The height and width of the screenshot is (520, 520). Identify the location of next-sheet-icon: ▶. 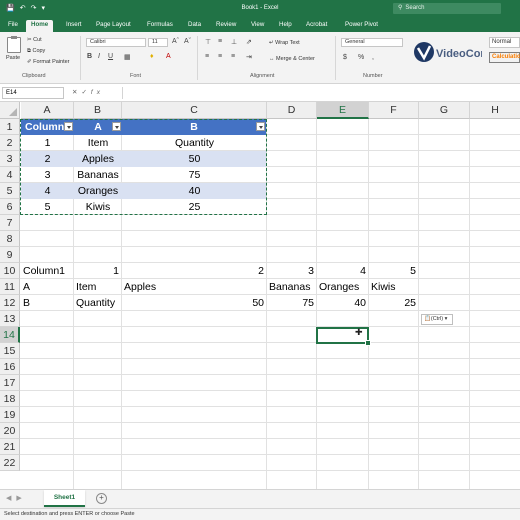
(21, 498).